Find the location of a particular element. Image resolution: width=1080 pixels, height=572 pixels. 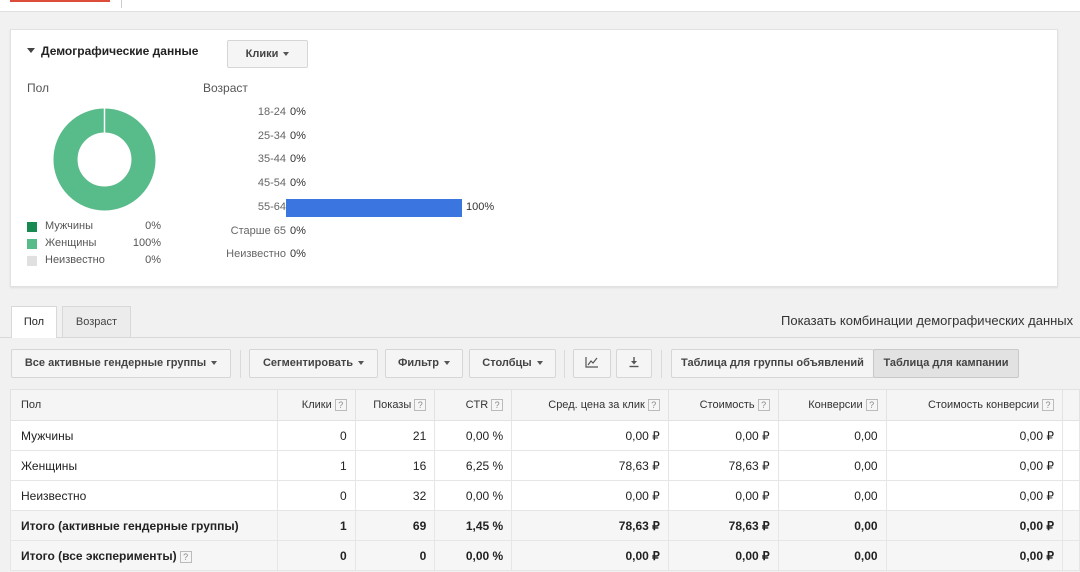

top-strip is located at coordinates (540, 6).